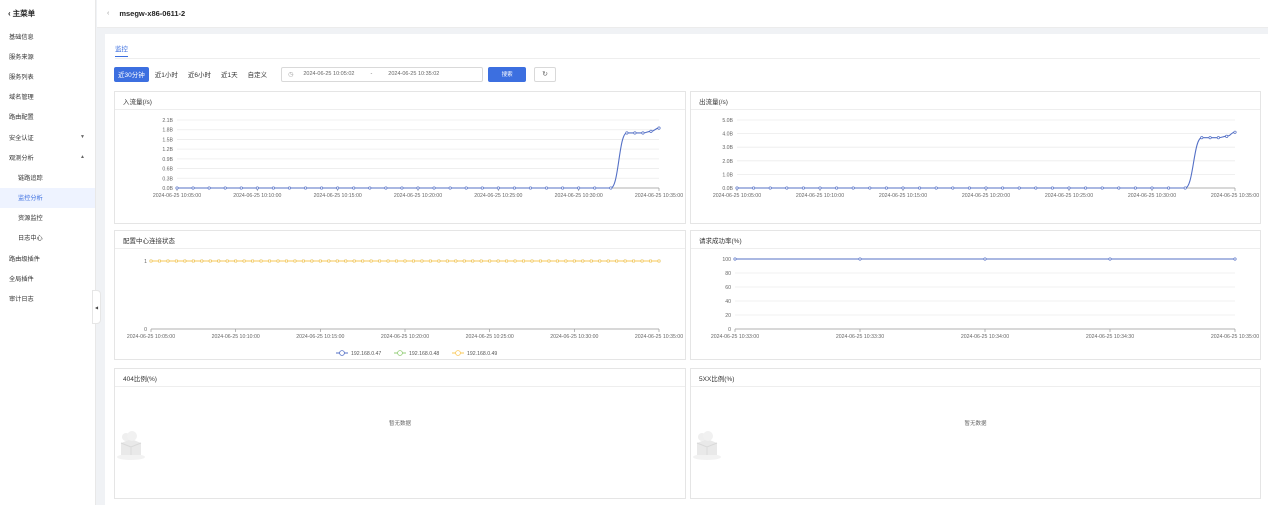  Describe the element at coordinates (413, 74) in the screenshot. I see `end-time-input: 2024-06-25 10:35:02` at that location.